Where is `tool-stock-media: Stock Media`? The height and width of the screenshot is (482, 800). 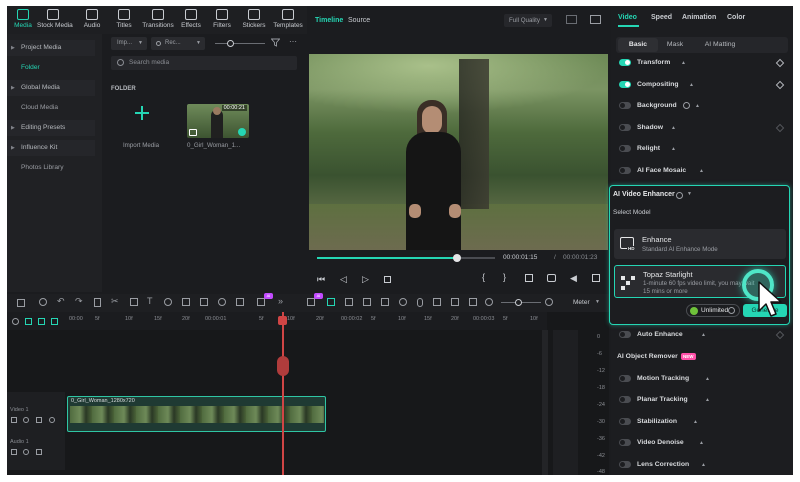
tool-stock-media: Stock Media is located at coordinates (55, 21).